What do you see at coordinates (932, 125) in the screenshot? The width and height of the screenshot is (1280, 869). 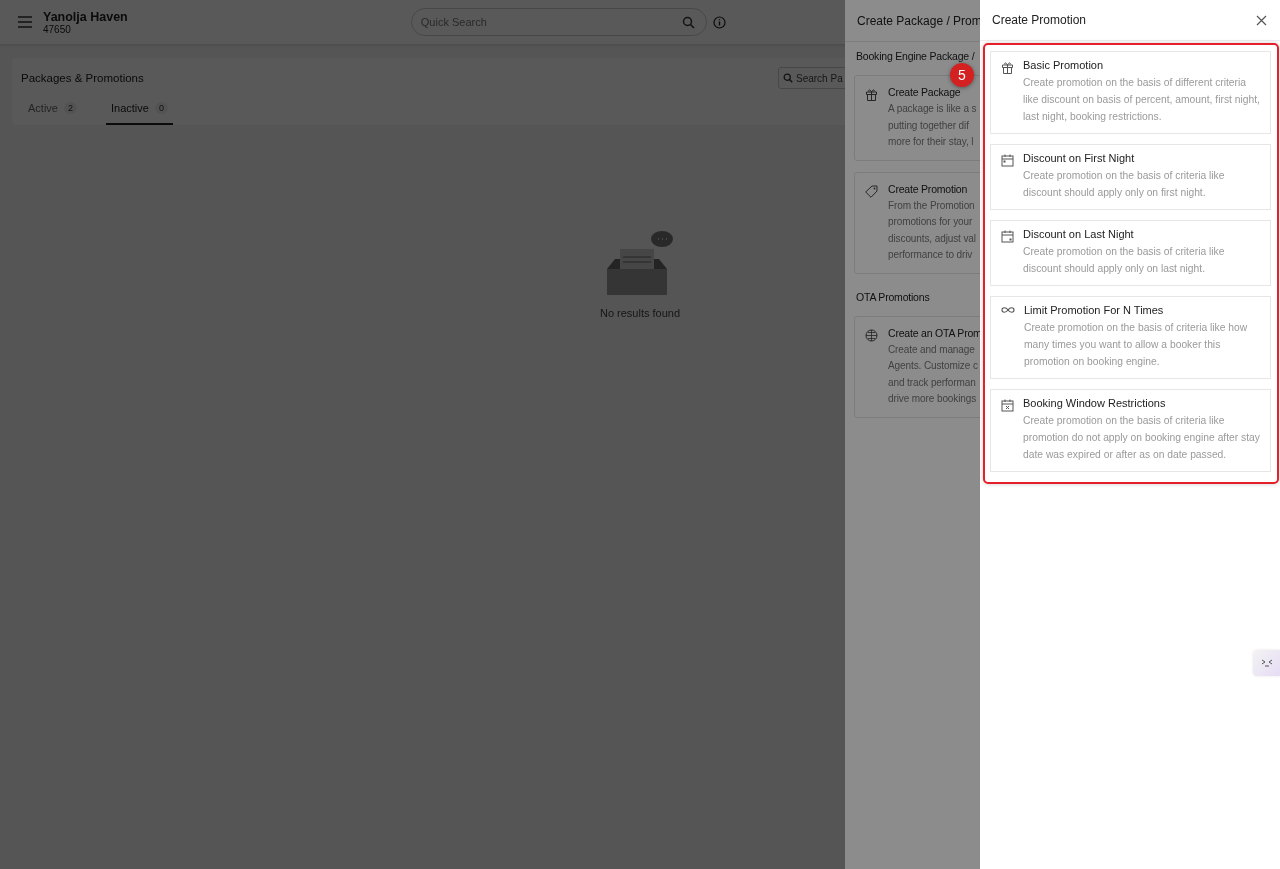 I see `option-description: A package is like a s putting together dif more for their stay, l` at bounding box center [932, 125].